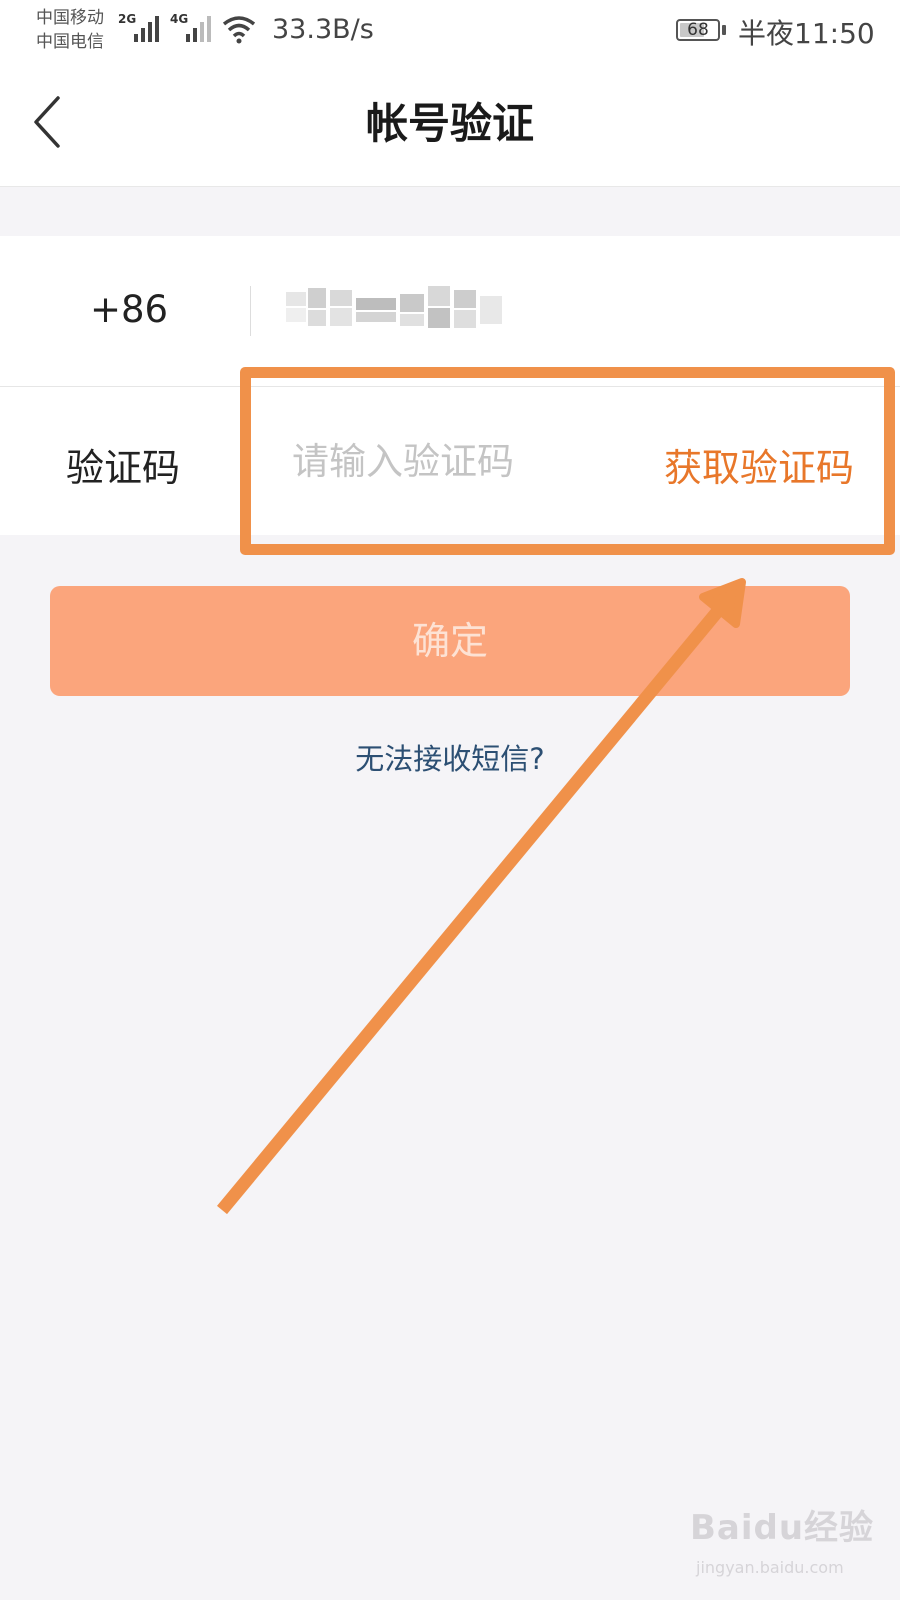  What do you see at coordinates (567, 461) in the screenshot?
I see `highlight-box` at bounding box center [567, 461].